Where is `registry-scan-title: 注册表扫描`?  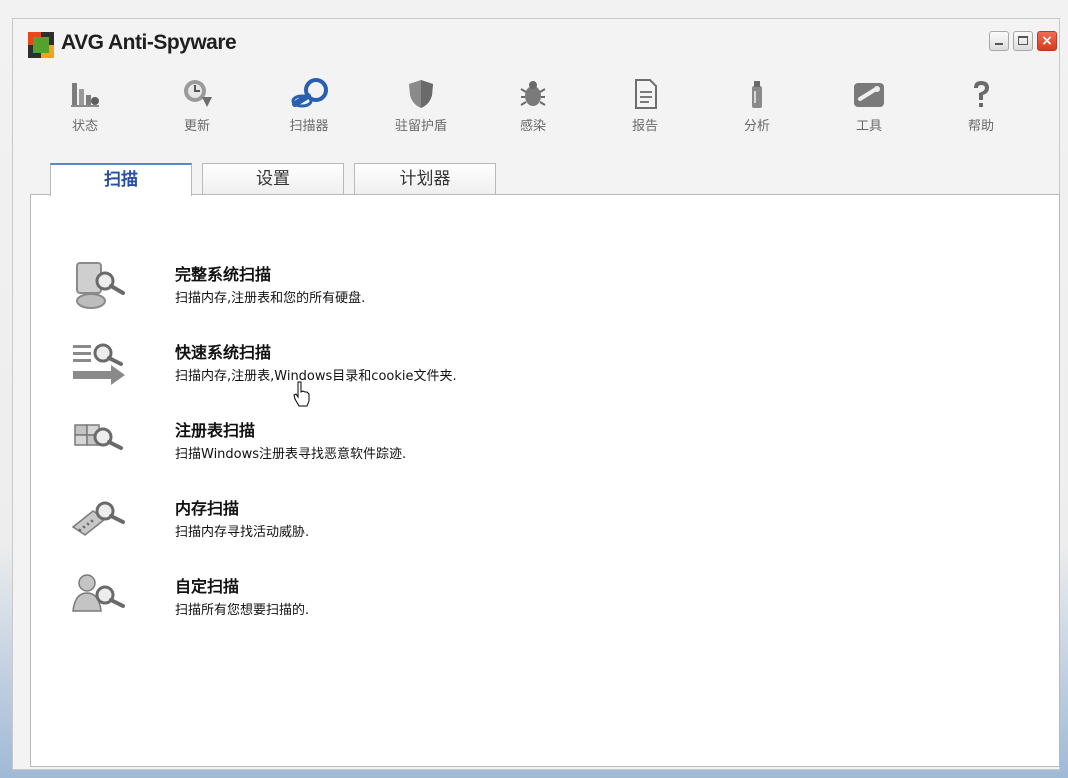
registry-scan-title: 注册表扫描 is located at coordinates (215, 430).